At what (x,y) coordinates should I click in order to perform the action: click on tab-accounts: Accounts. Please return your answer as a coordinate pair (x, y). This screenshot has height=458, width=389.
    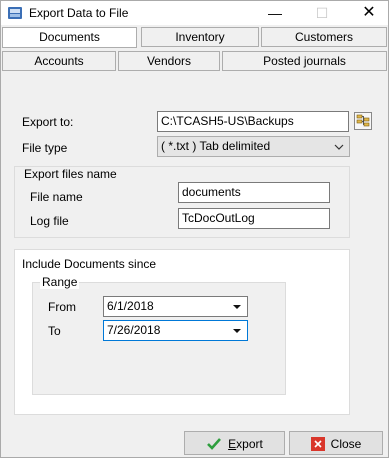
    Looking at the image, I should click on (59, 61).